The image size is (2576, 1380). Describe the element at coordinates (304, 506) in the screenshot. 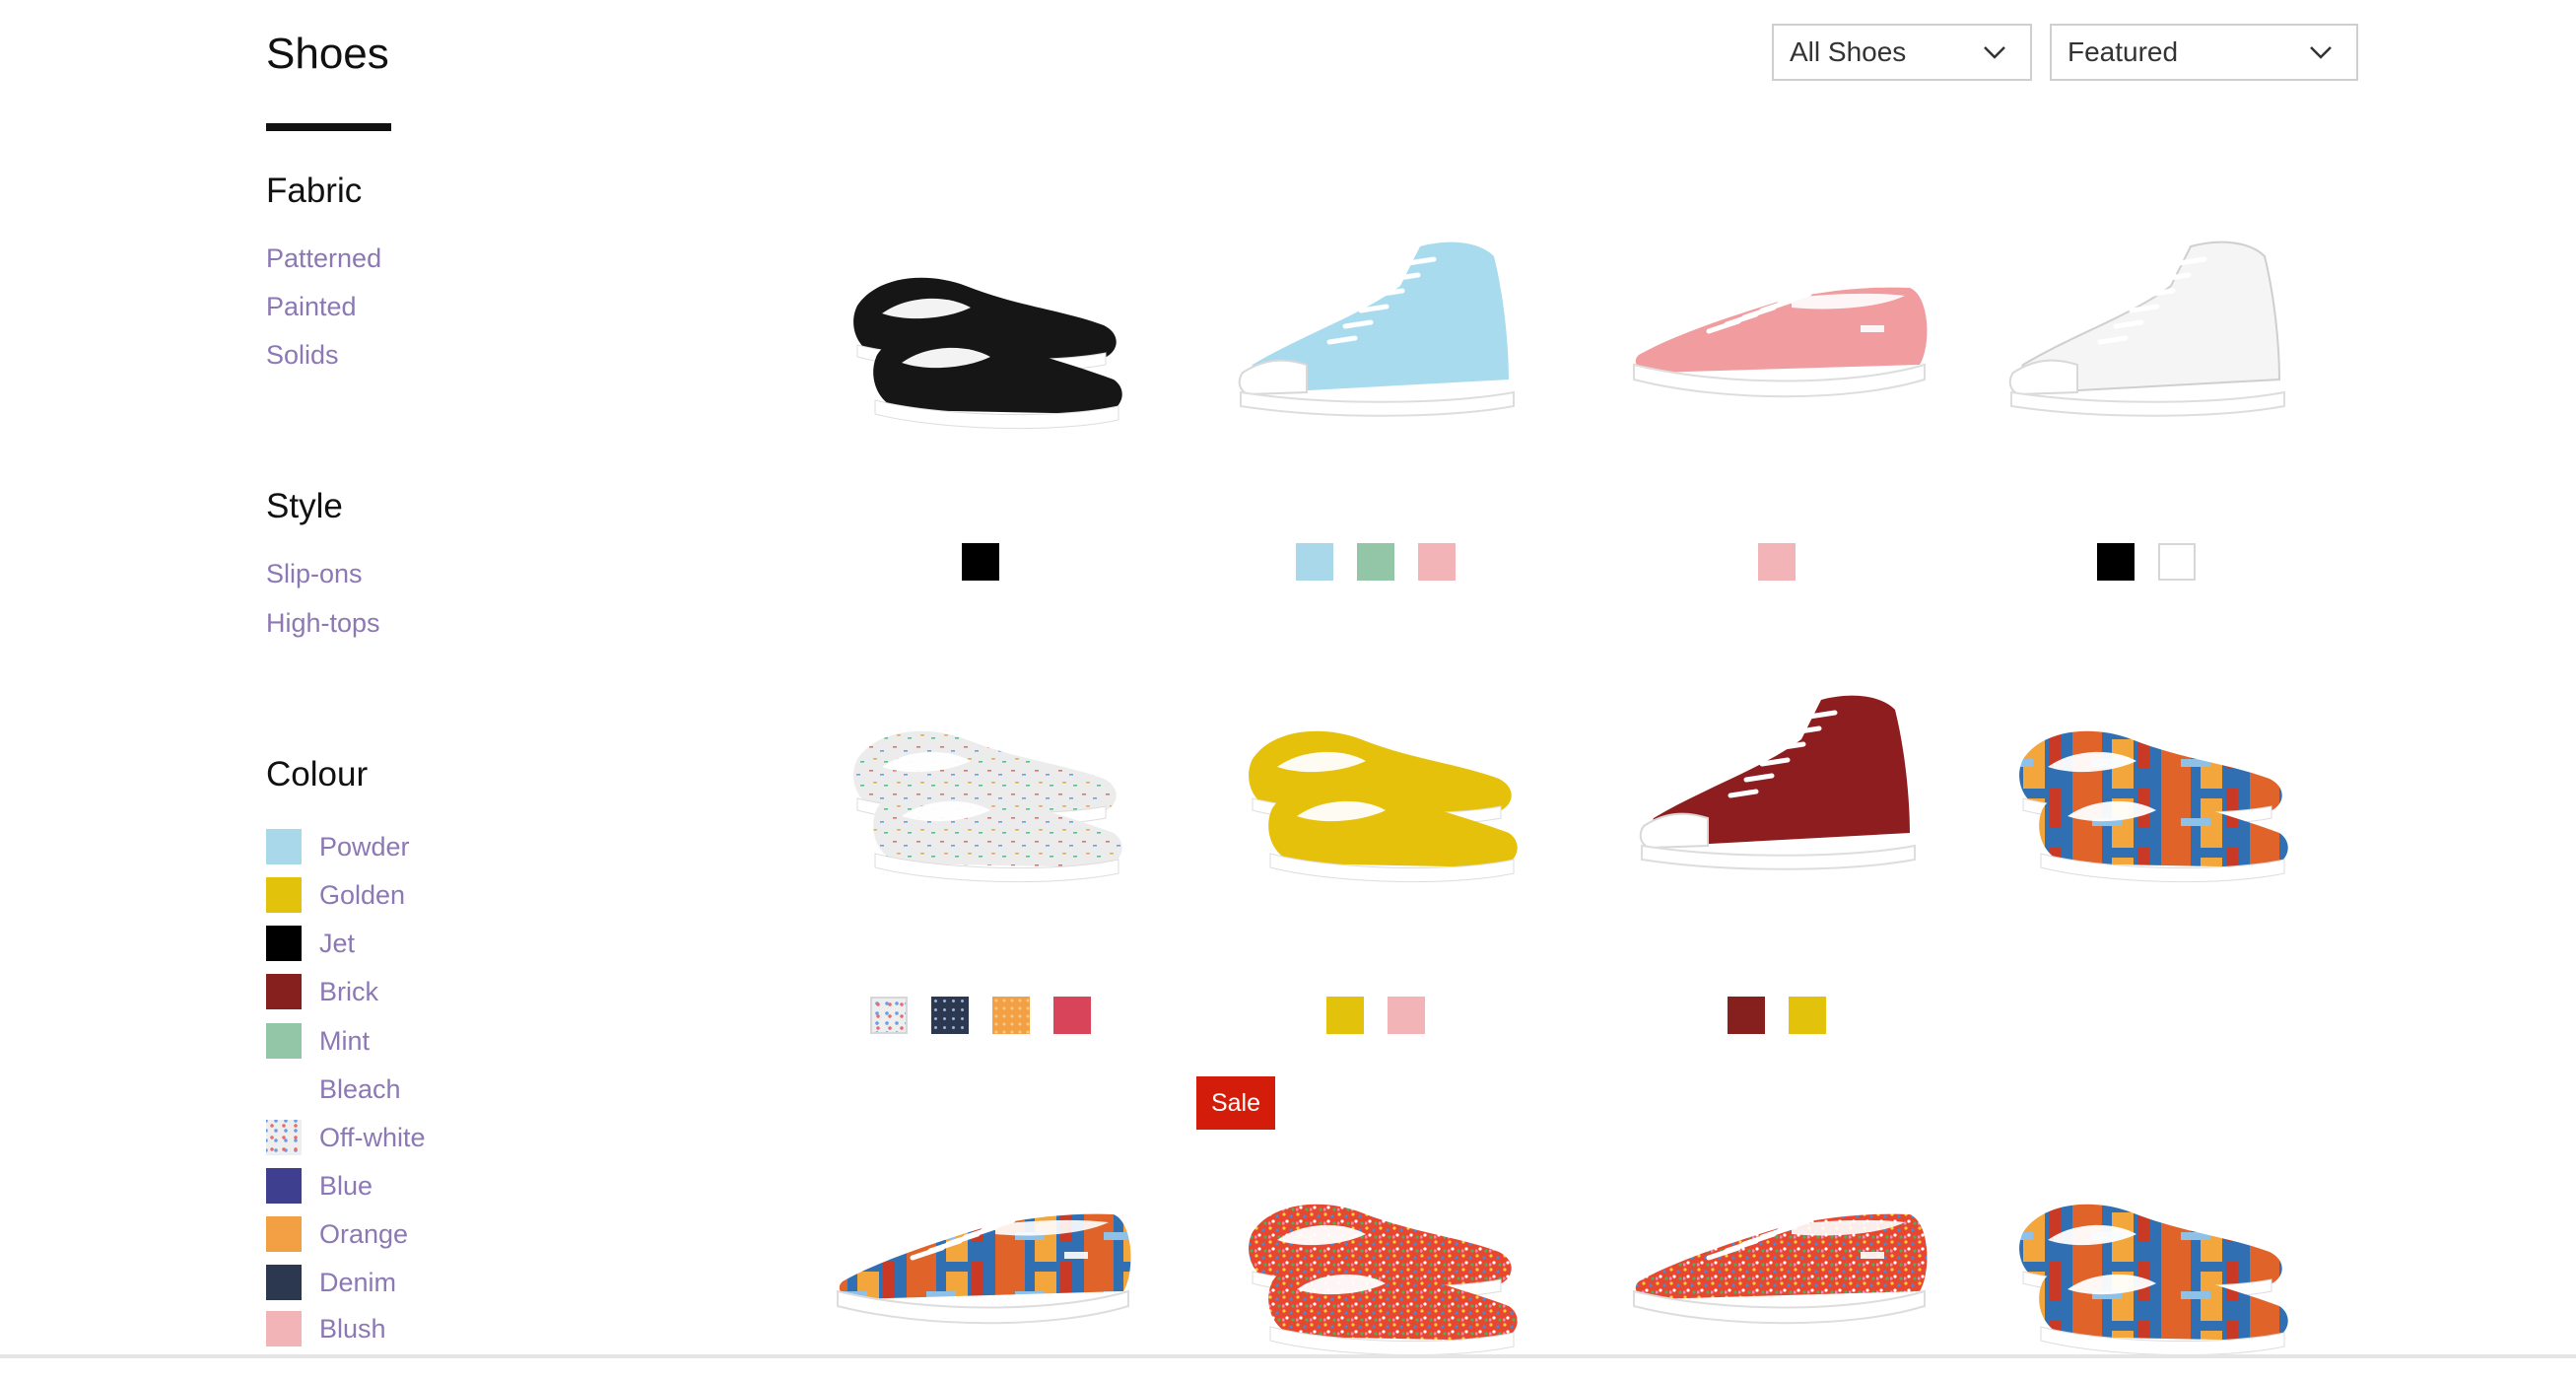

I see `style-heading: Style` at that location.